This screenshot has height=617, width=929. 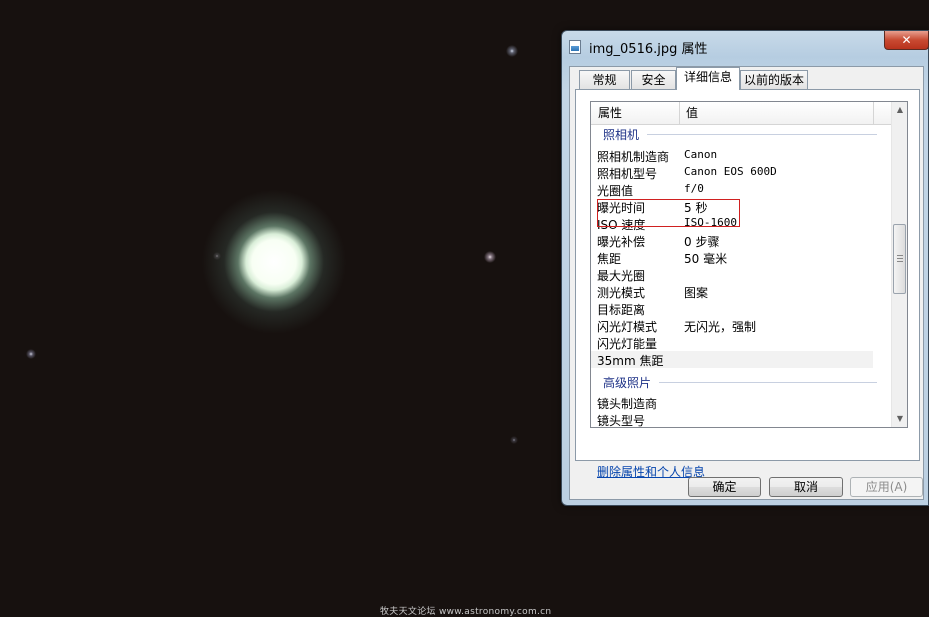 What do you see at coordinates (621, 310) in the screenshot?
I see `property-name: 目标距离` at bounding box center [621, 310].